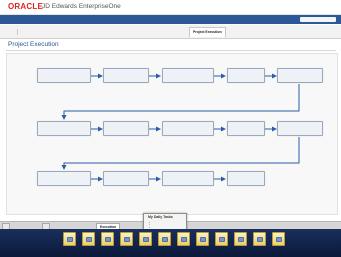 The image size is (341, 257). Describe the element at coordinates (81, 6) in the screenshot. I see `product-name: JD Edwards EnterpriseOne` at that location.